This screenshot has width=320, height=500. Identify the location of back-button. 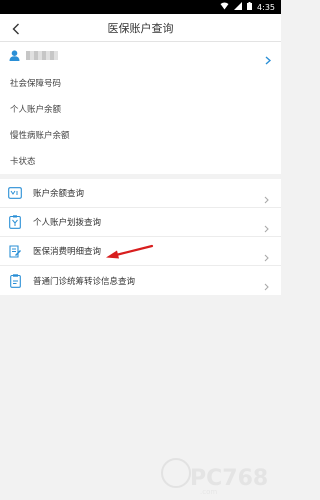
(16, 29).